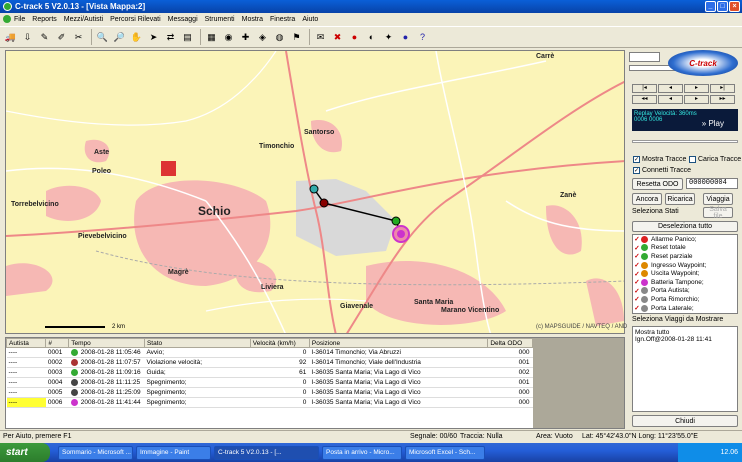 This screenshot has height=462, width=742. I want to click on globe-icon: ◍, so click(279, 37).